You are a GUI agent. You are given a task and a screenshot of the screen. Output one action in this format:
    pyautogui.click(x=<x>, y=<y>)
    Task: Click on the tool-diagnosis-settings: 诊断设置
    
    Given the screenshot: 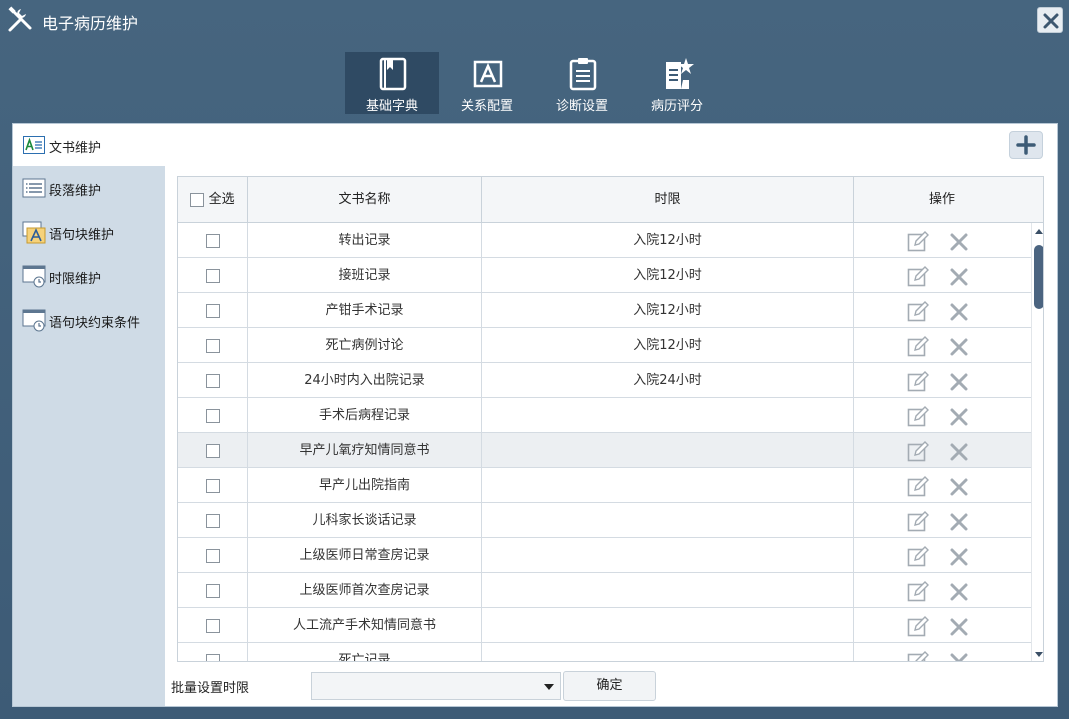 What is the action you would take?
    pyautogui.click(x=582, y=83)
    